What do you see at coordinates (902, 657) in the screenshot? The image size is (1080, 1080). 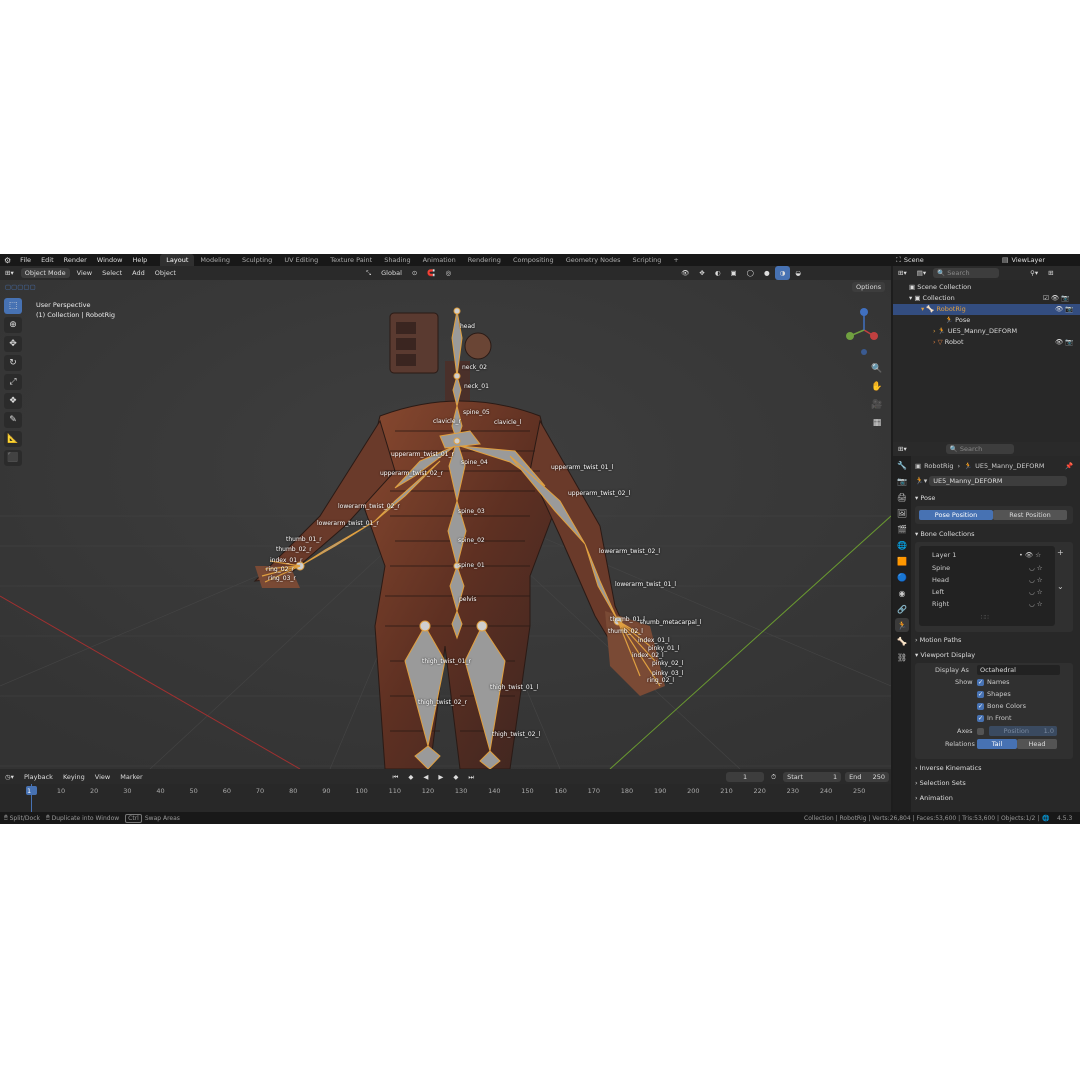 I see `bone-constraint-tab-icon: ⛓` at bounding box center [902, 657].